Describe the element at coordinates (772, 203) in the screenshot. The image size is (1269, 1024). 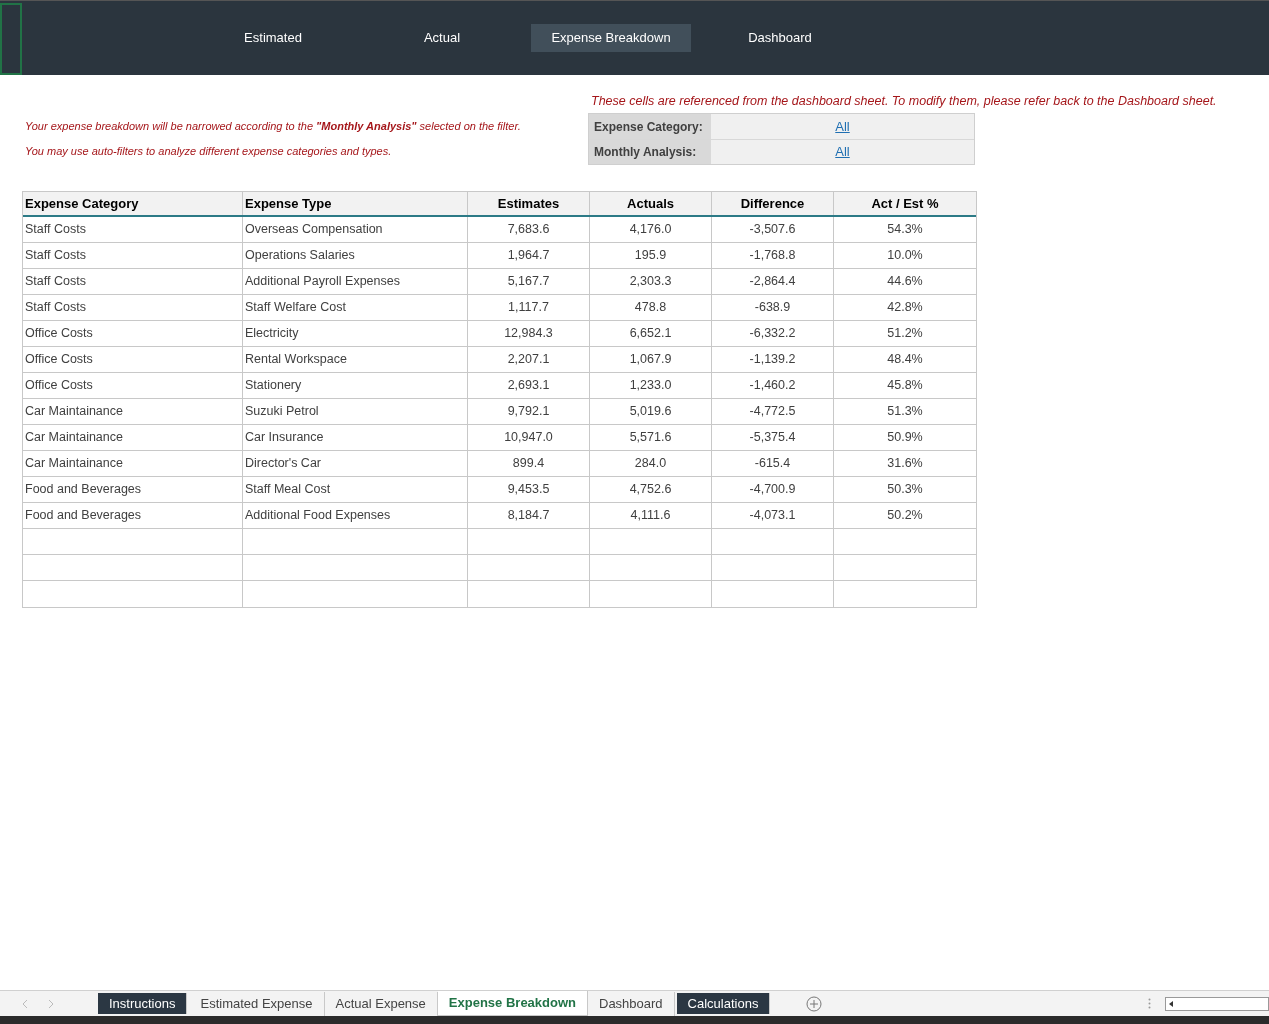
I see `column-header: Difference` at that location.